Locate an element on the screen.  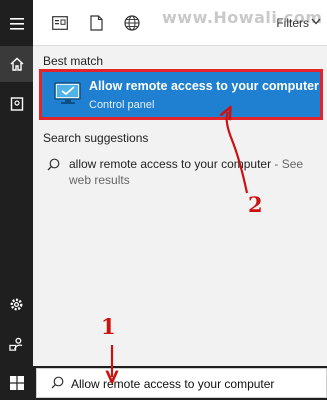
hamburger-menu-button is located at coordinates (16, 24).